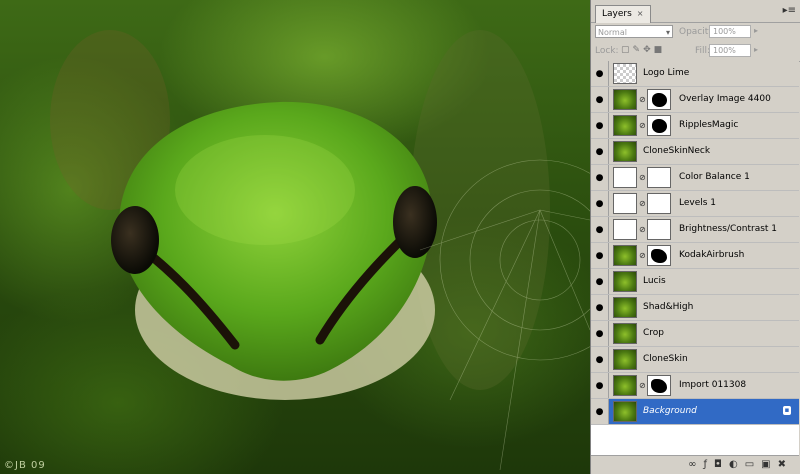  What do you see at coordinates (617, 14) in the screenshot?
I see `tab-layers-label: Layers` at bounding box center [617, 14].